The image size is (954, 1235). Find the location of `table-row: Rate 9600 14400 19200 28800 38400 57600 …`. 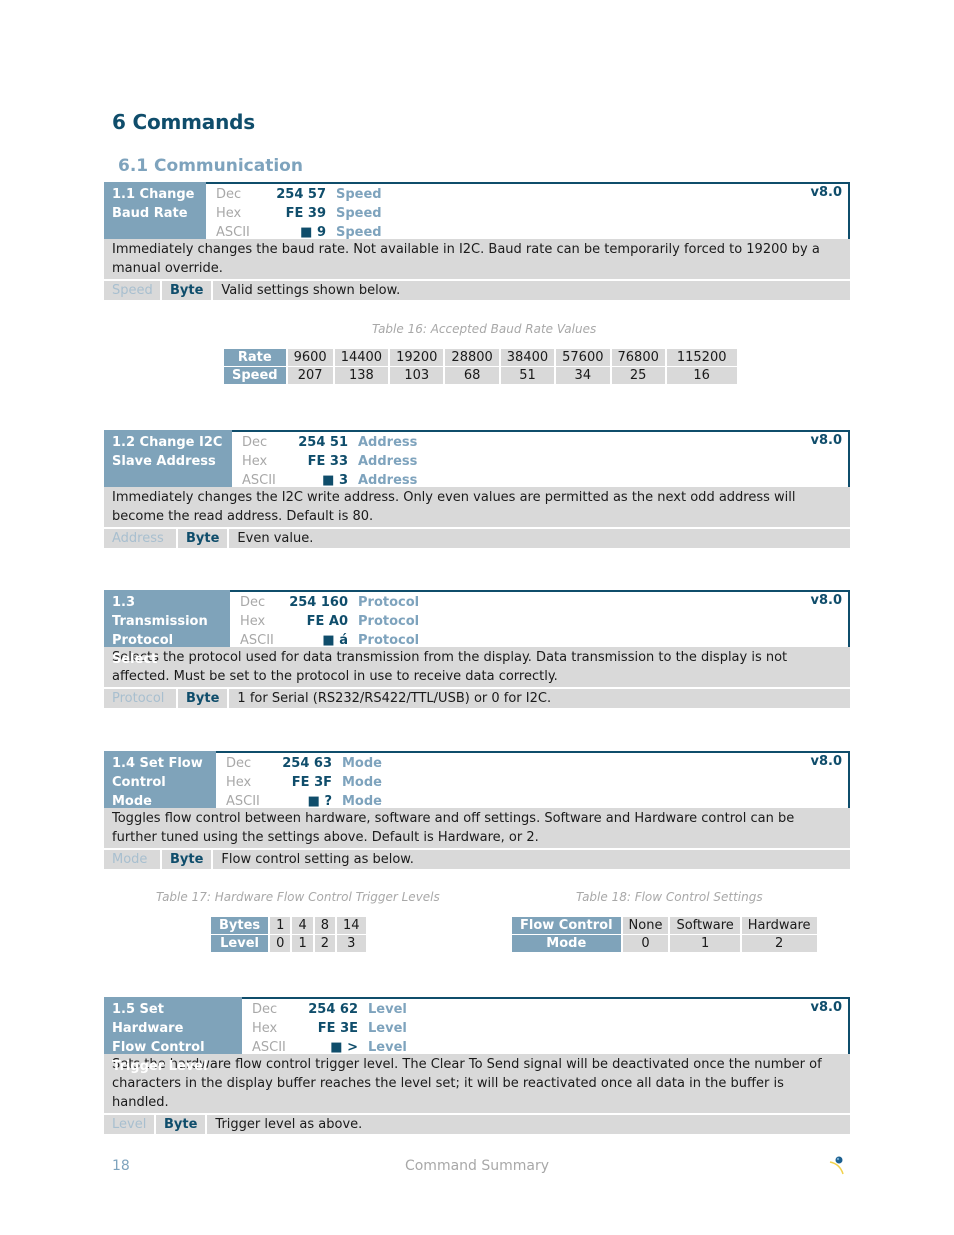

table-row: Rate 9600 14400 19200 28800 38400 57600 … is located at coordinates (480, 357).